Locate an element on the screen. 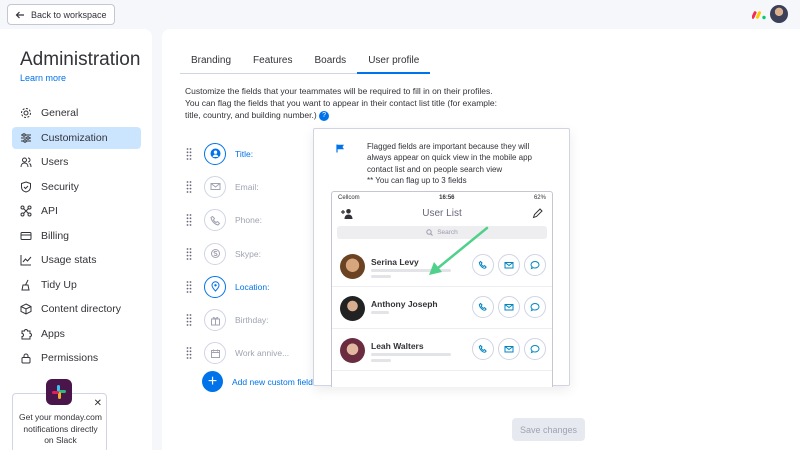 This screenshot has width=800, height=450. field-label: Email: is located at coordinates (247, 186).